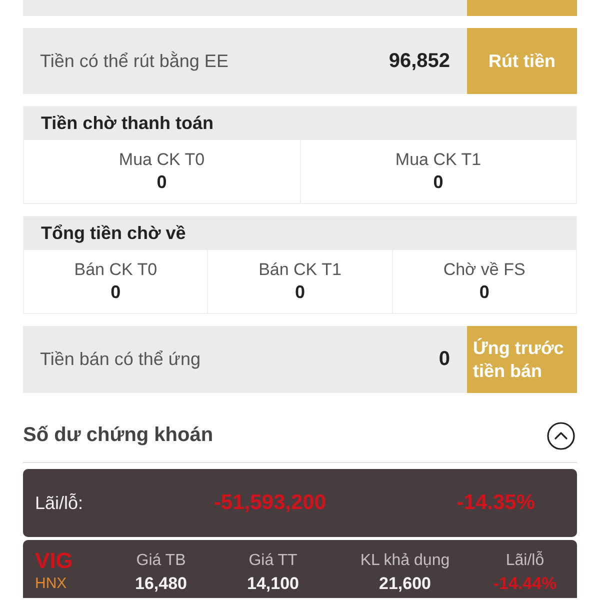  What do you see at coordinates (525, 560) in the screenshot?
I see `column-label: Lãi/lỗ` at bounding box center [525, 560].